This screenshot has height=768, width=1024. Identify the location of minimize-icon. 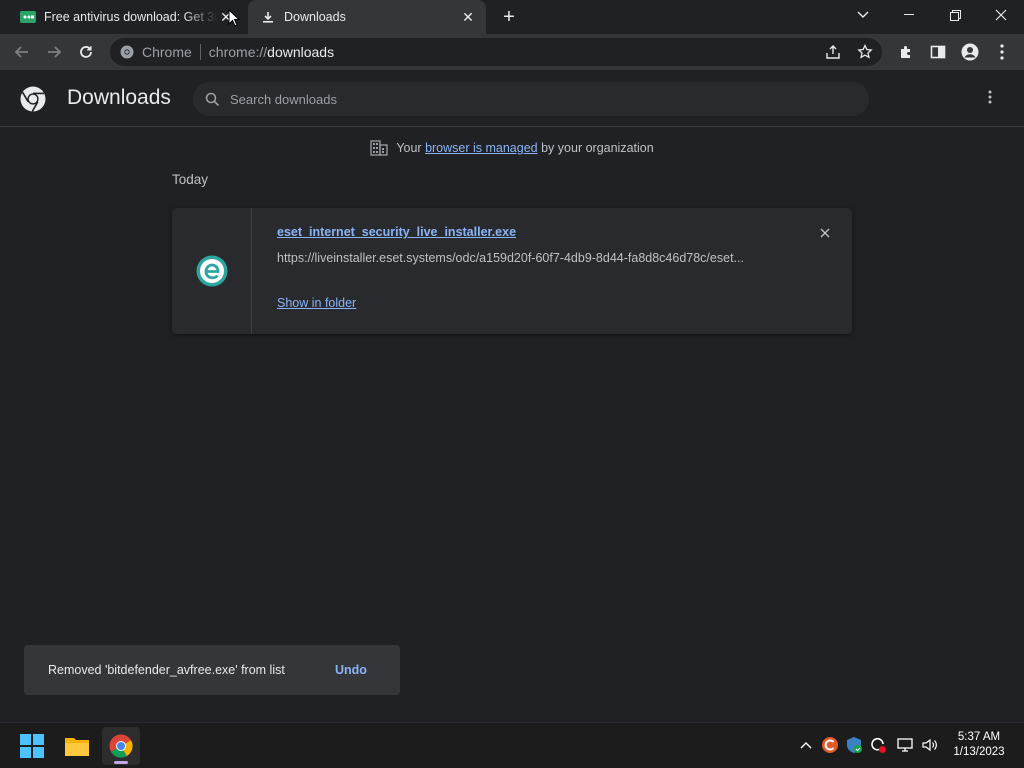
(909, 15).